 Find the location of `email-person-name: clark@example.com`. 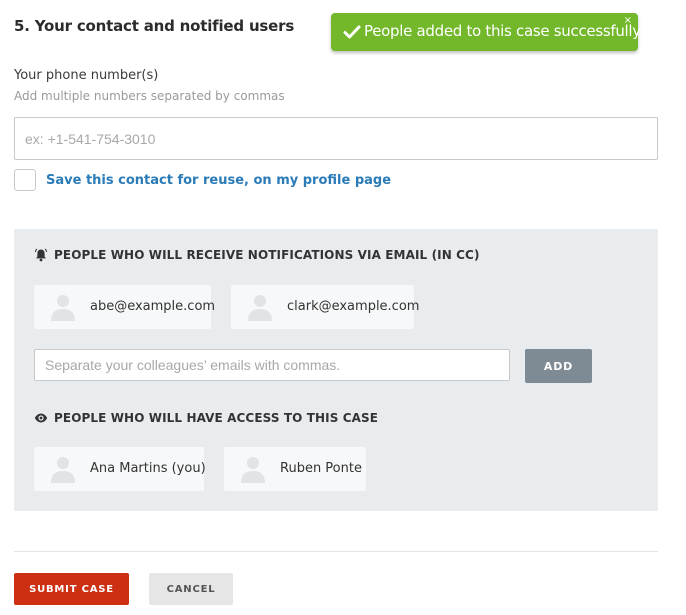

email-person-name: clark@example.com is located at coordinates (353, 306).